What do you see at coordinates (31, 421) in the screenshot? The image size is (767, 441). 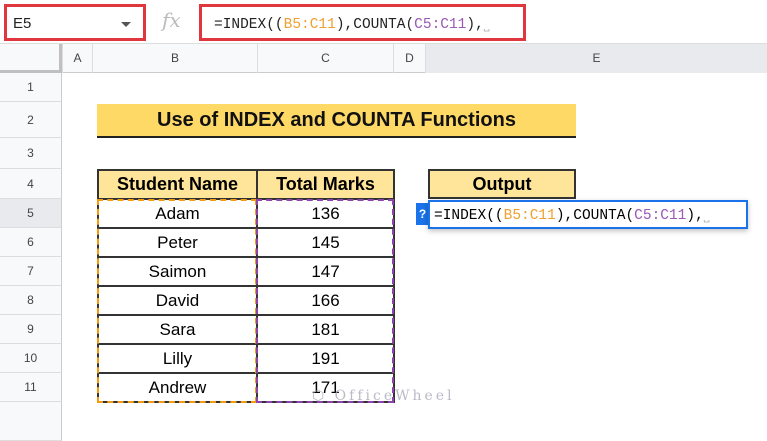 I see `row-header-blank` at bounding box center [31, 421].